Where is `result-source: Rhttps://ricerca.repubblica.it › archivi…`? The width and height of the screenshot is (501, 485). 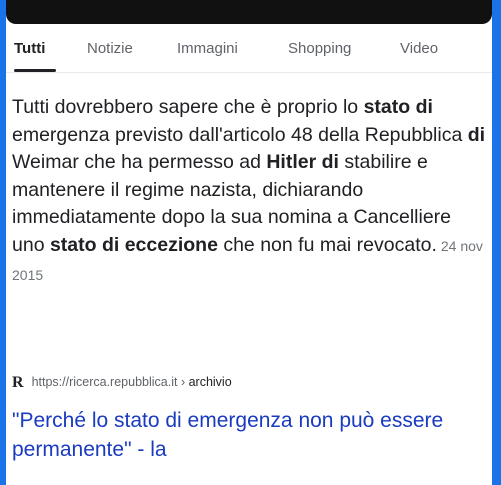 result-source: Rhttps://ricerca.repubblica.it › archivi… is located at coordinates (122, 383).